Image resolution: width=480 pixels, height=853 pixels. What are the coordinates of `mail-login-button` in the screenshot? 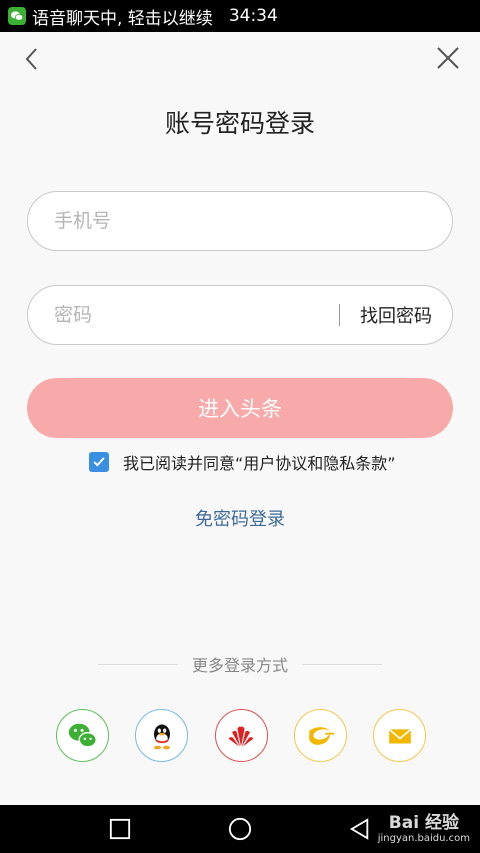 It's located at (399, 735).